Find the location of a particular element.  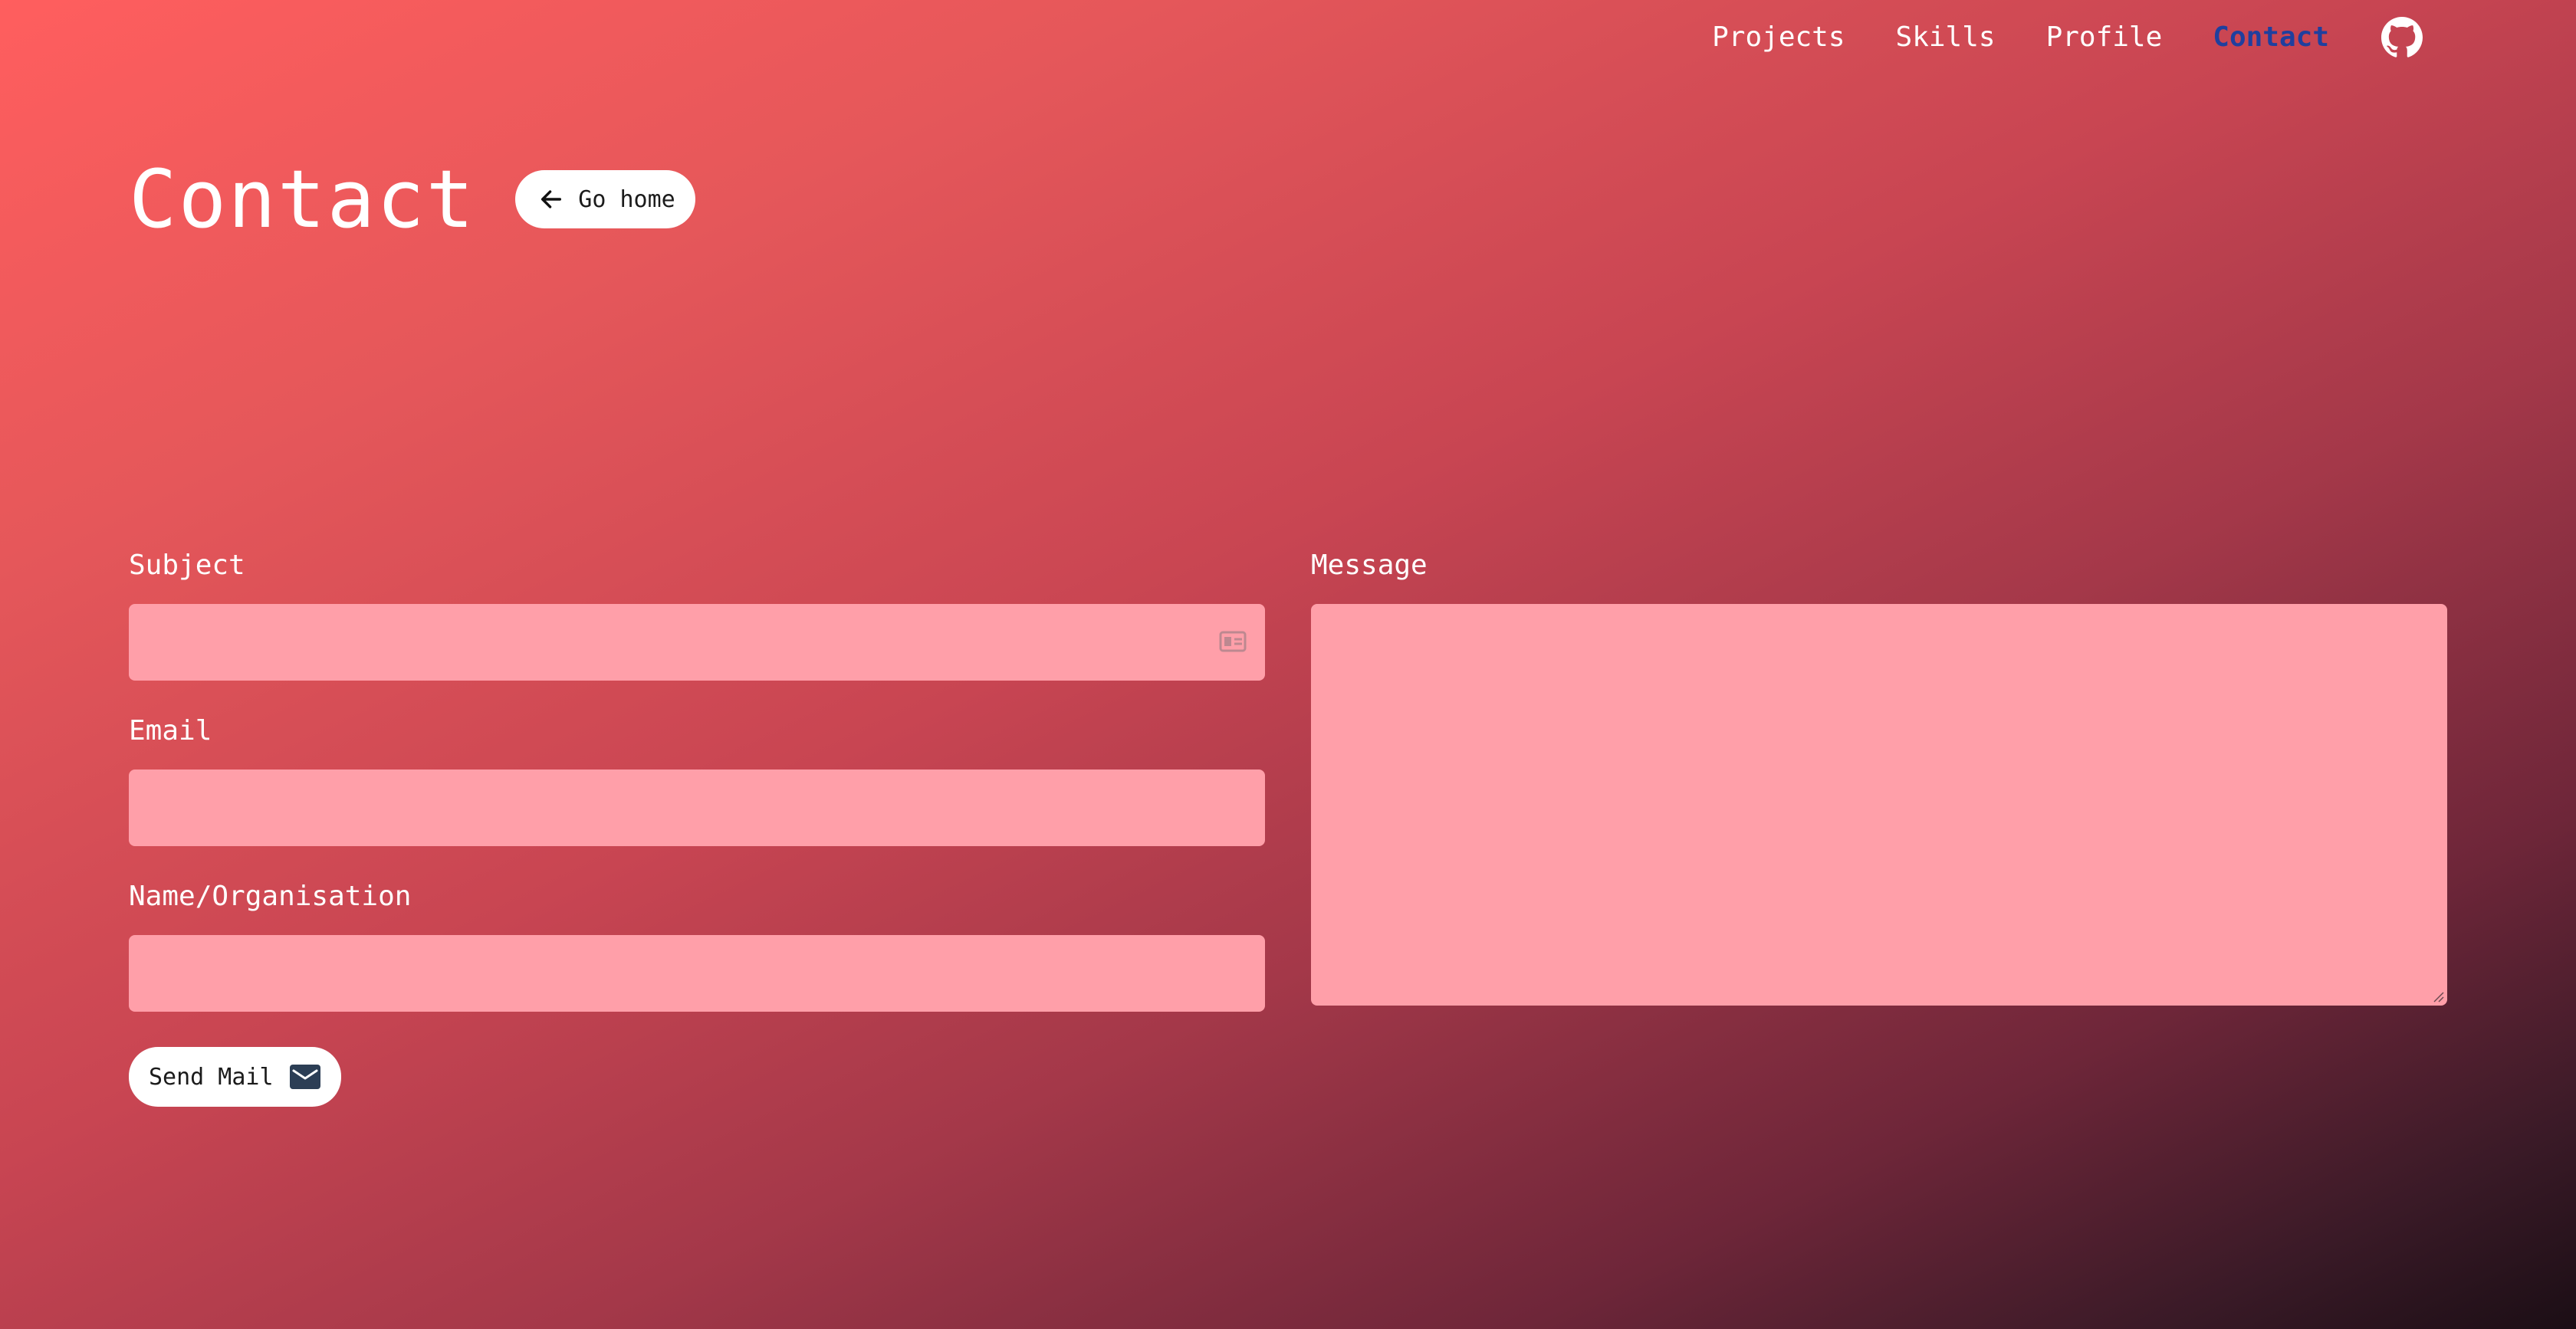

go-home-label: Go home is located at coordinates (626, 199).